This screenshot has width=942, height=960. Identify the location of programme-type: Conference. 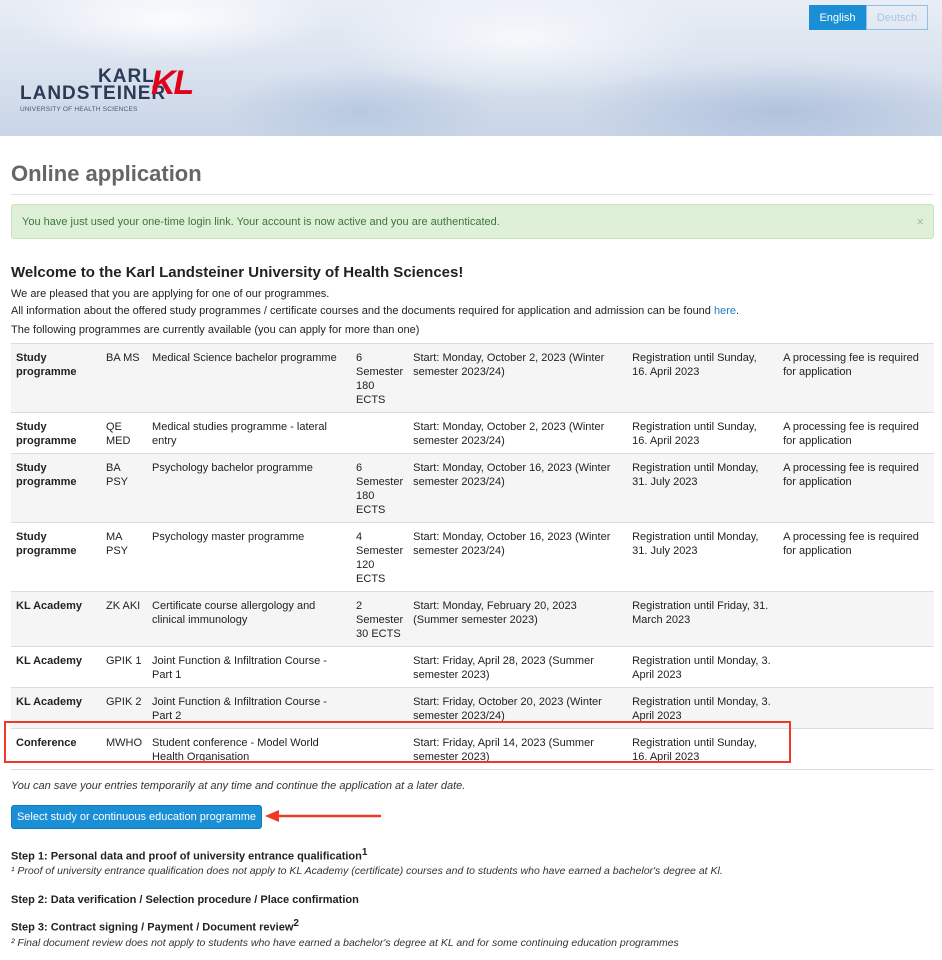
(56, 749).